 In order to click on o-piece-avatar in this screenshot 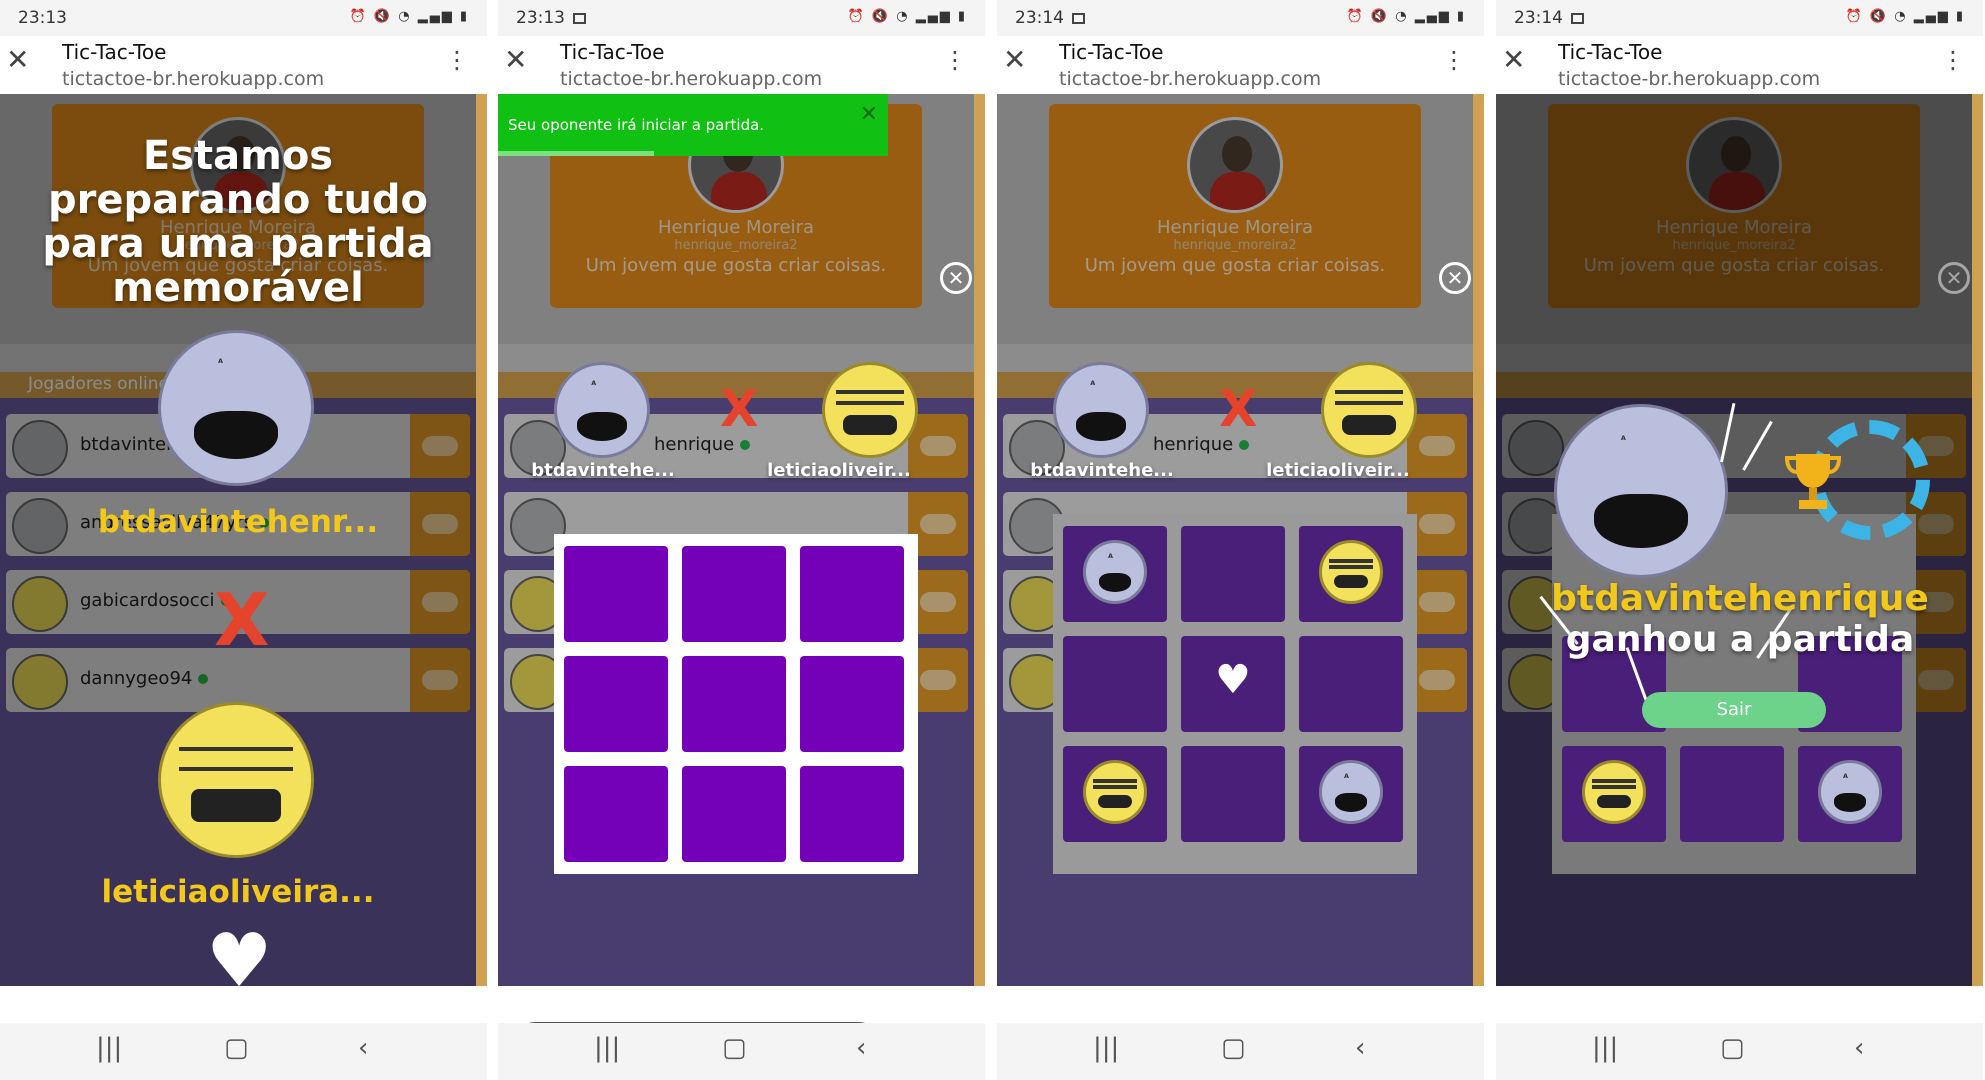, I will do `click(1351, 572)`.